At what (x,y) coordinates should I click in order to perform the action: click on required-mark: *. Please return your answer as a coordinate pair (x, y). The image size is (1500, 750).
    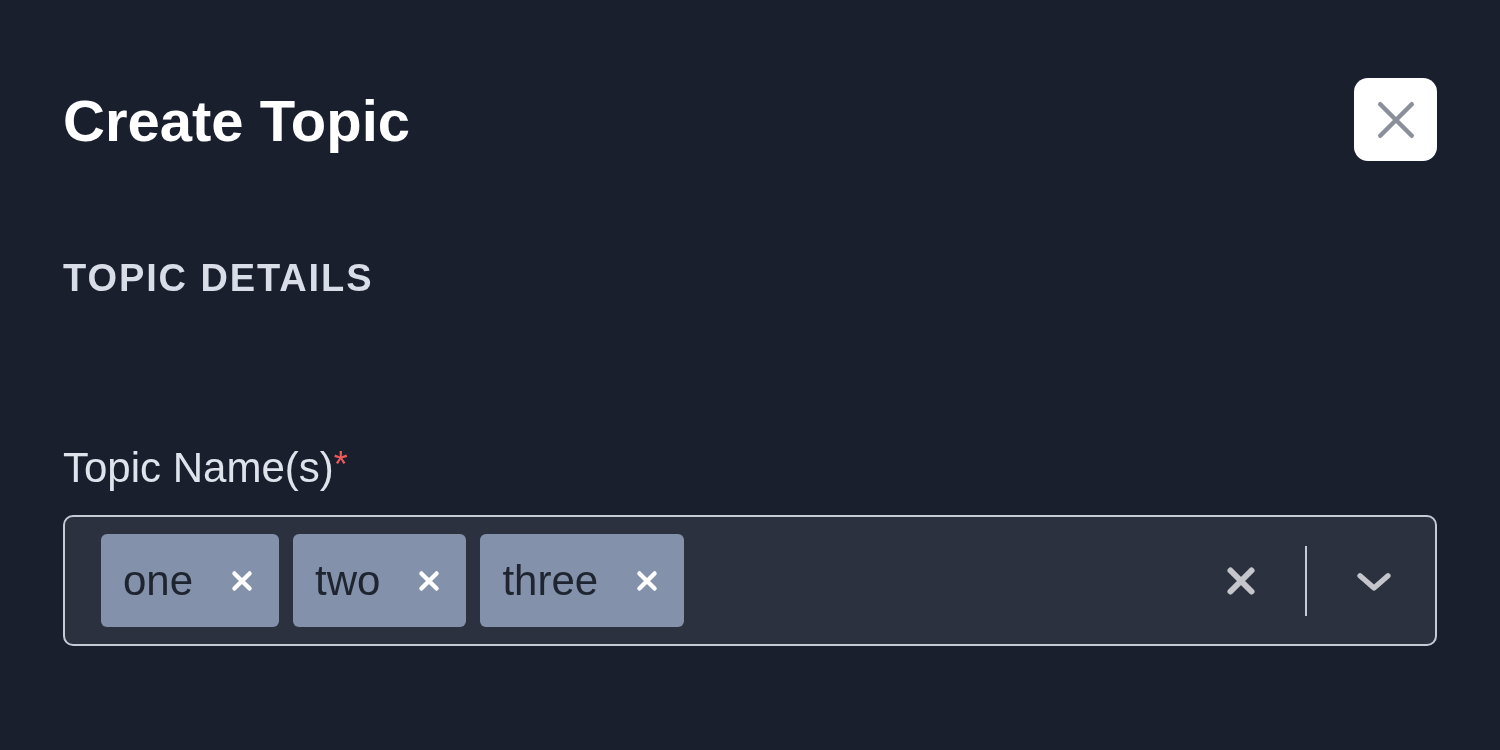
    Looking at the image, I should click on (340, 465).